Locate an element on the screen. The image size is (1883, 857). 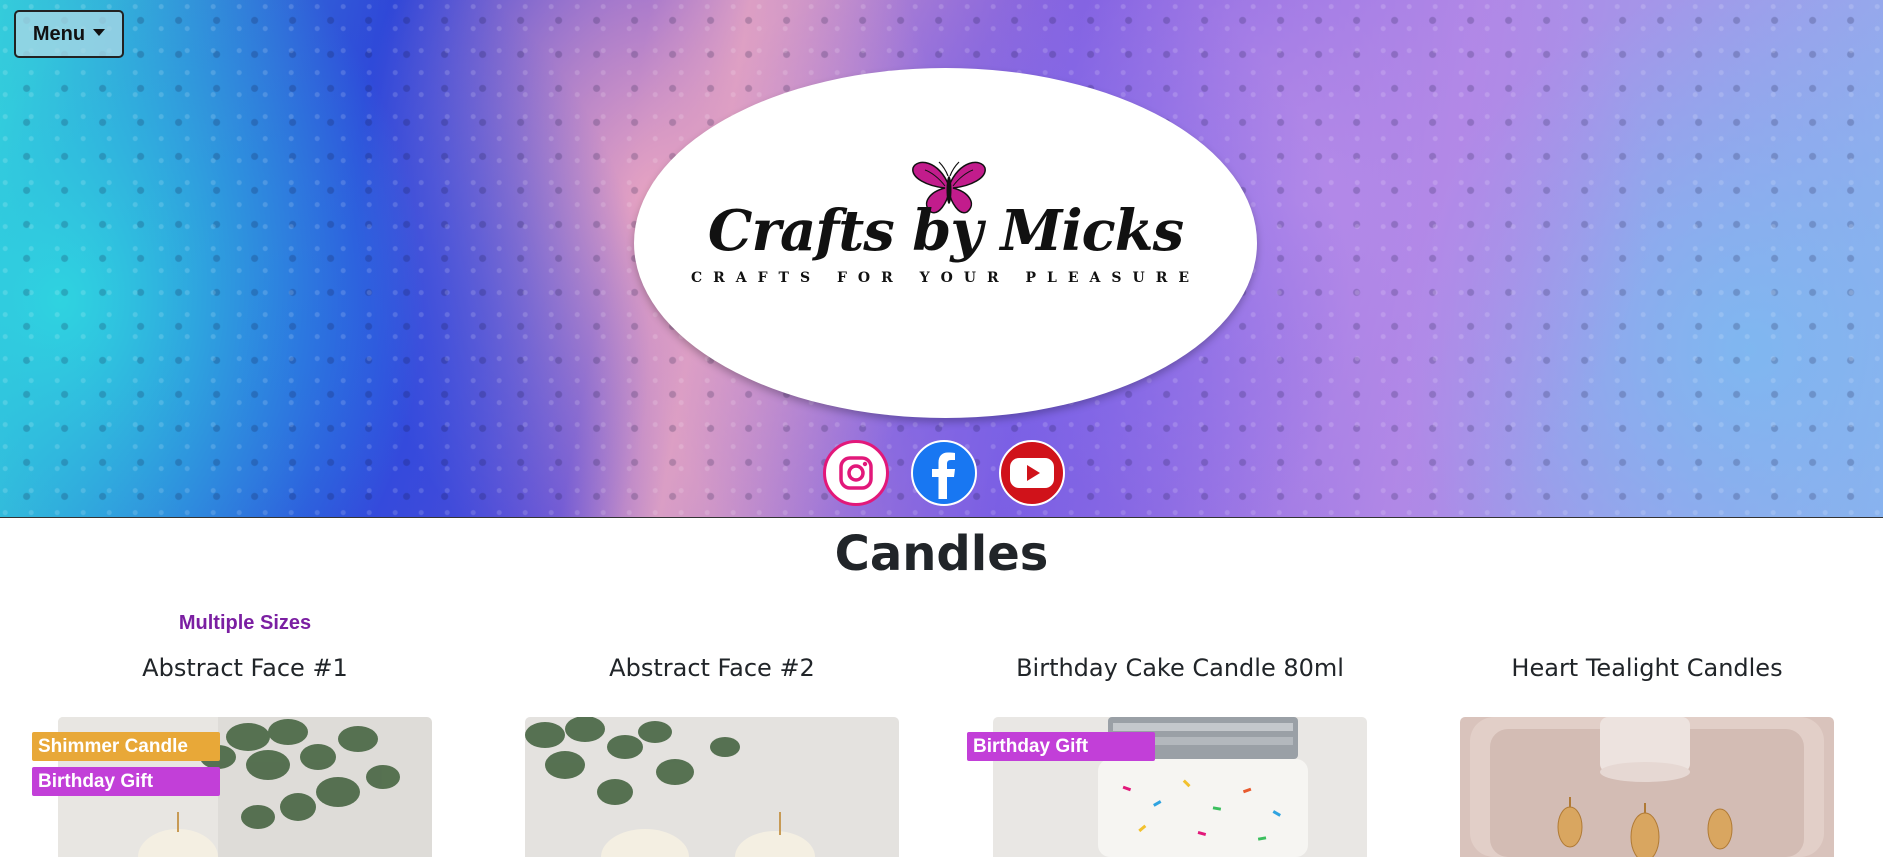
product-badges: Shimmer Candle Birthday Gift is located at coordinates (126, 764).